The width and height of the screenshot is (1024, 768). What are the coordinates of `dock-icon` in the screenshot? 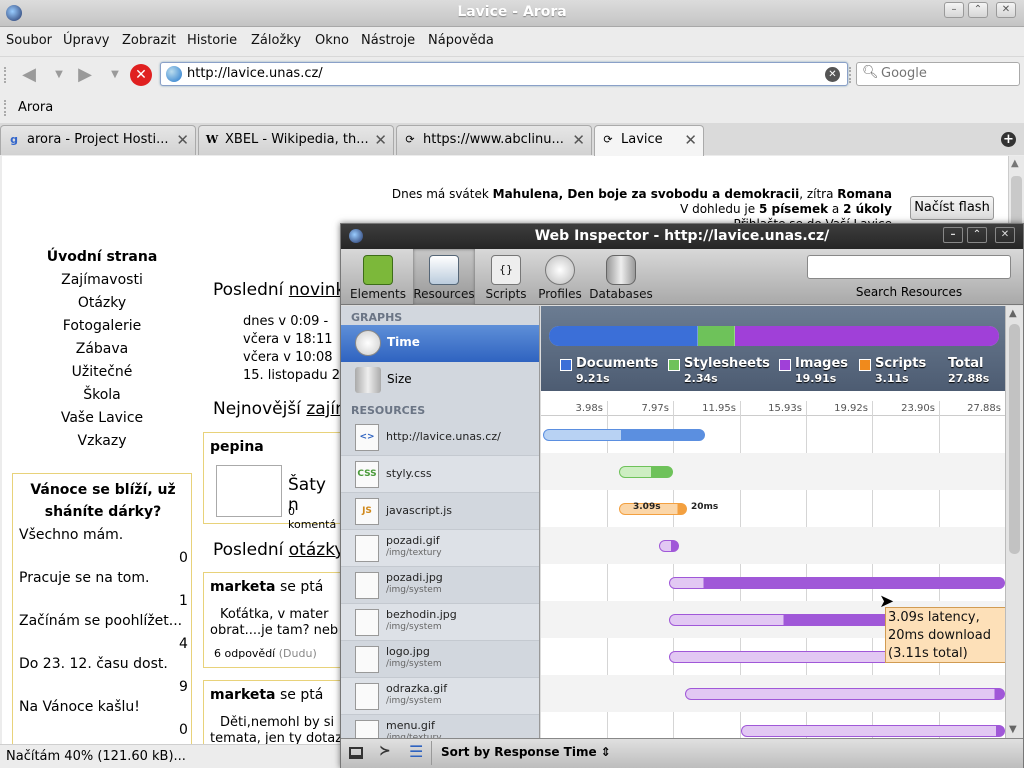 It's located at (356, 753).